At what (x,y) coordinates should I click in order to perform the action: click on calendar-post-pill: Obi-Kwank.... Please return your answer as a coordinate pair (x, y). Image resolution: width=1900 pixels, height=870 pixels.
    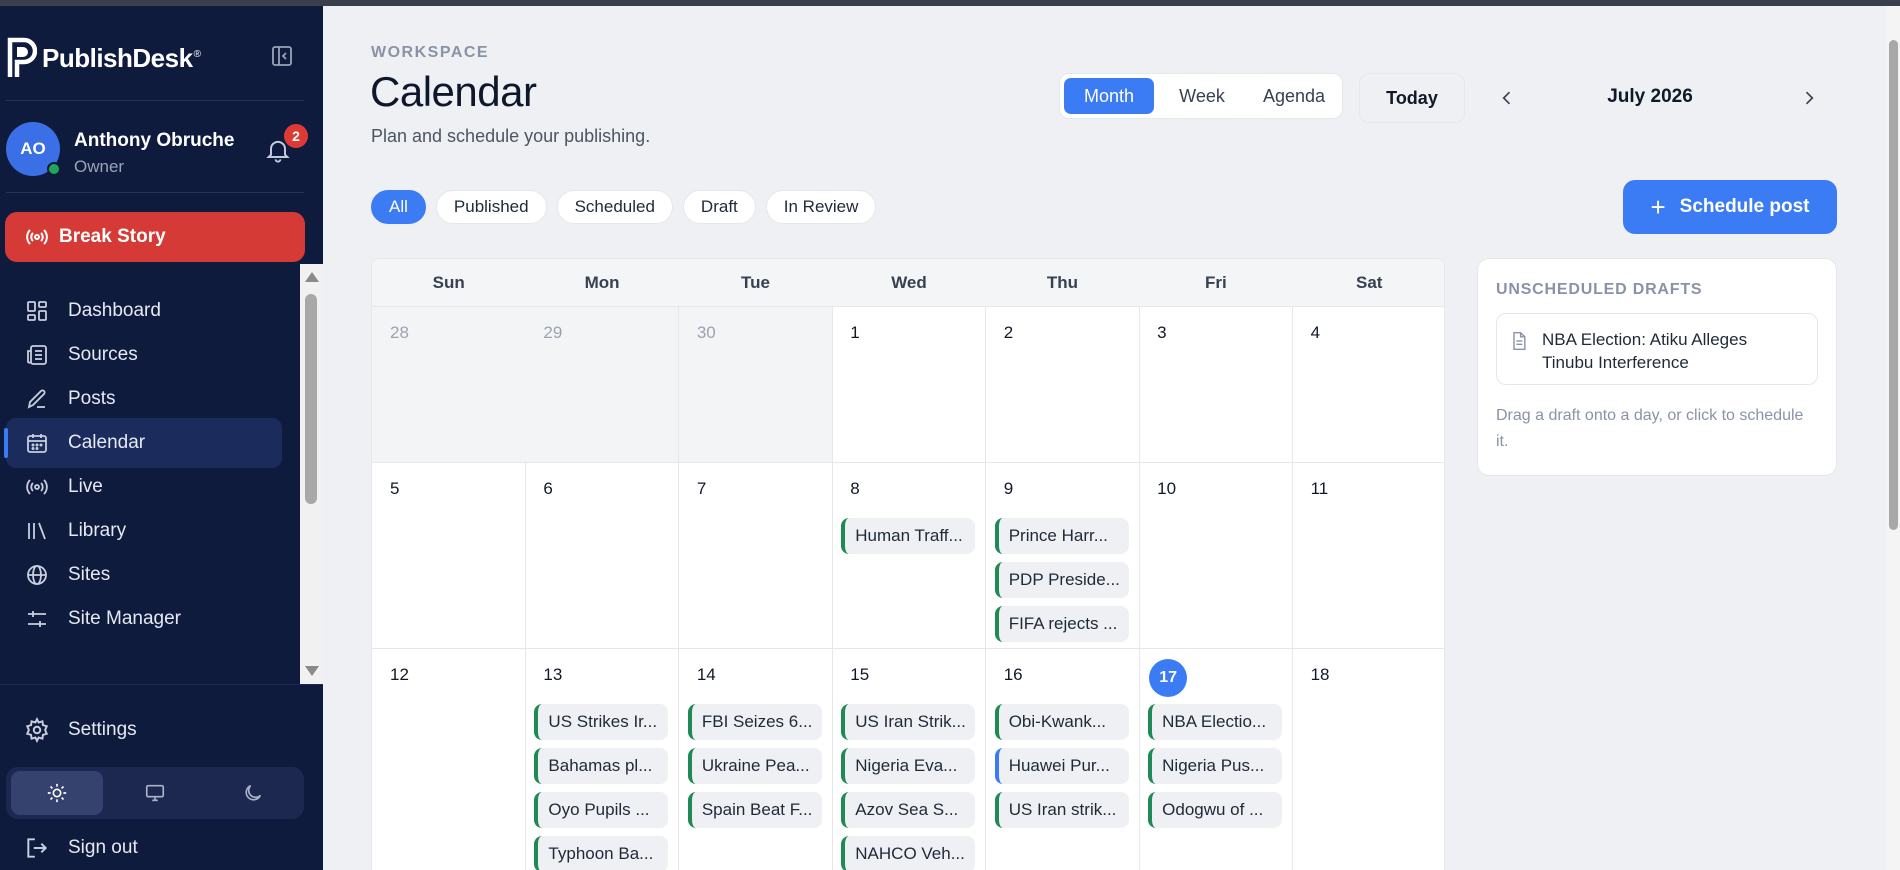
    Looking at the image, I should click on (1061, 722).